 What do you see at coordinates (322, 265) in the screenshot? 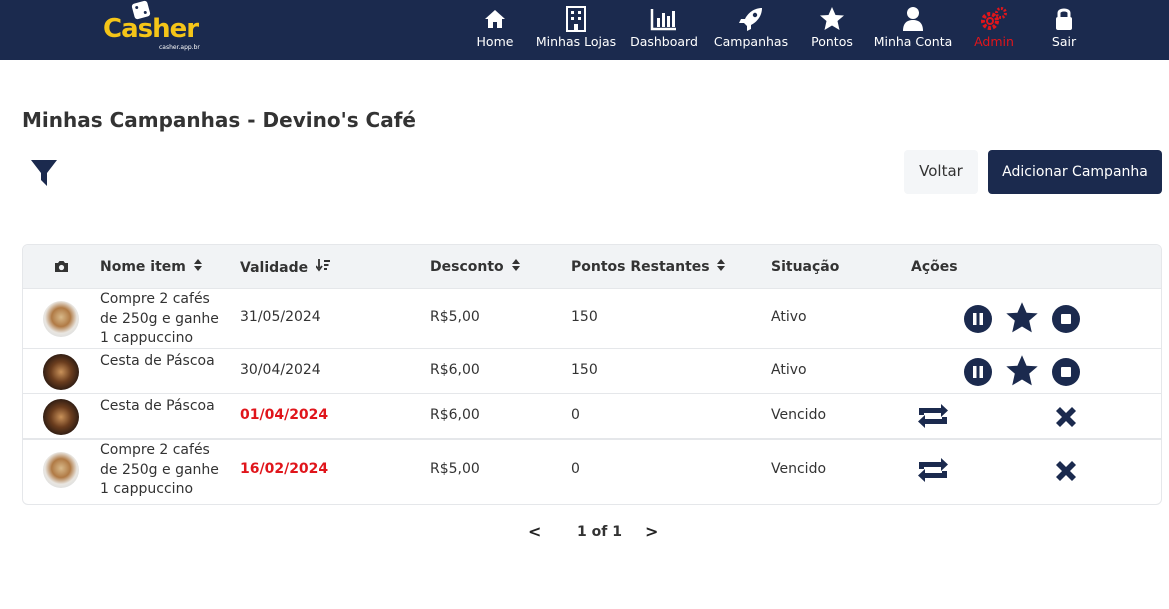
I see `sort-desc-icon` at bounding box center [322, 265].